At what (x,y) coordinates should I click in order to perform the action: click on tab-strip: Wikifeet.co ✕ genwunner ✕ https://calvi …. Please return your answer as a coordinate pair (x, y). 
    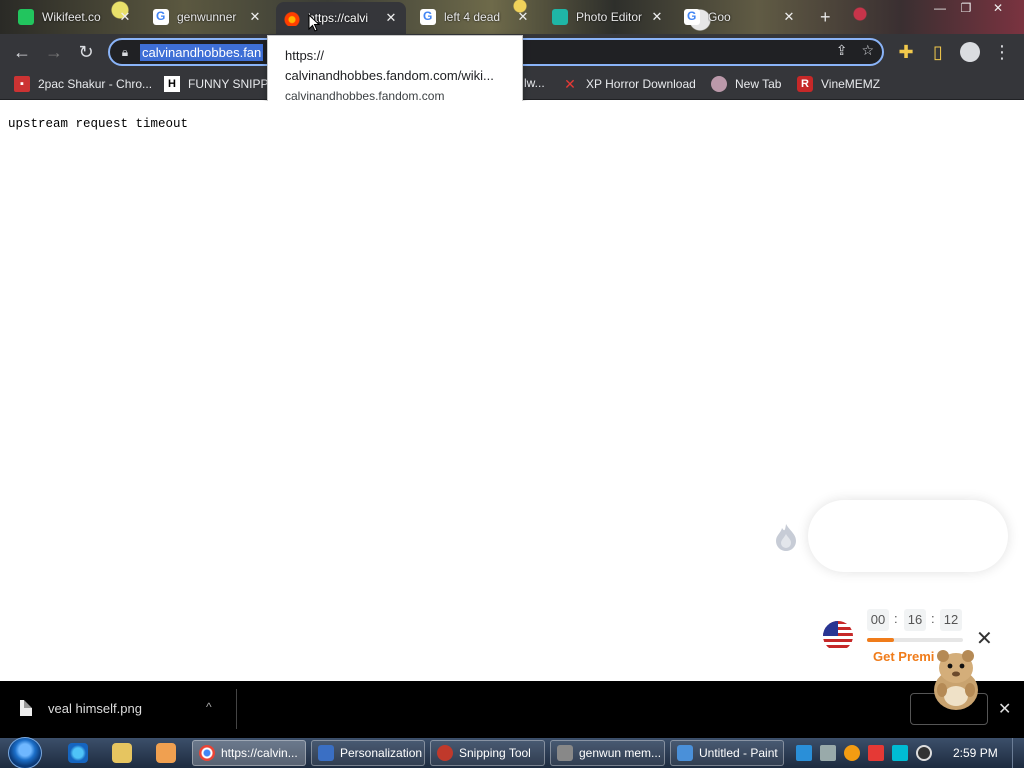
    Looking at the image, I should click on (512, 17).